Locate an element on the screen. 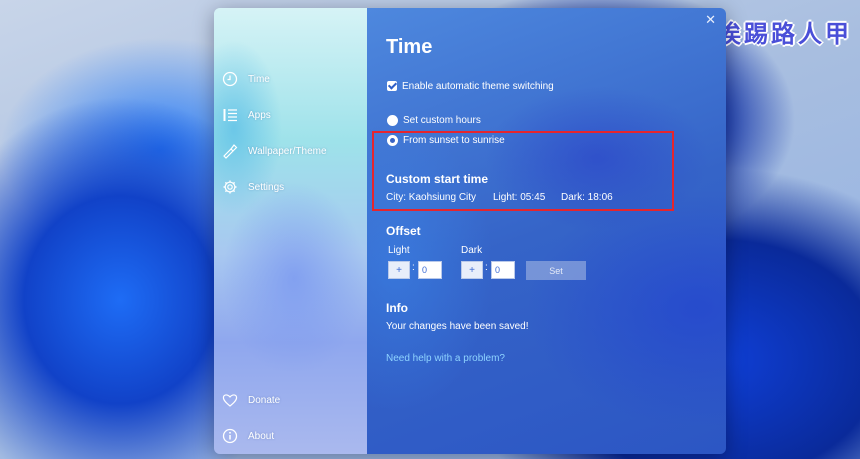 This screenshot has height=459, width=860. radio-custom-hours-label: Set custom hours is located at coordinates (442, 121).